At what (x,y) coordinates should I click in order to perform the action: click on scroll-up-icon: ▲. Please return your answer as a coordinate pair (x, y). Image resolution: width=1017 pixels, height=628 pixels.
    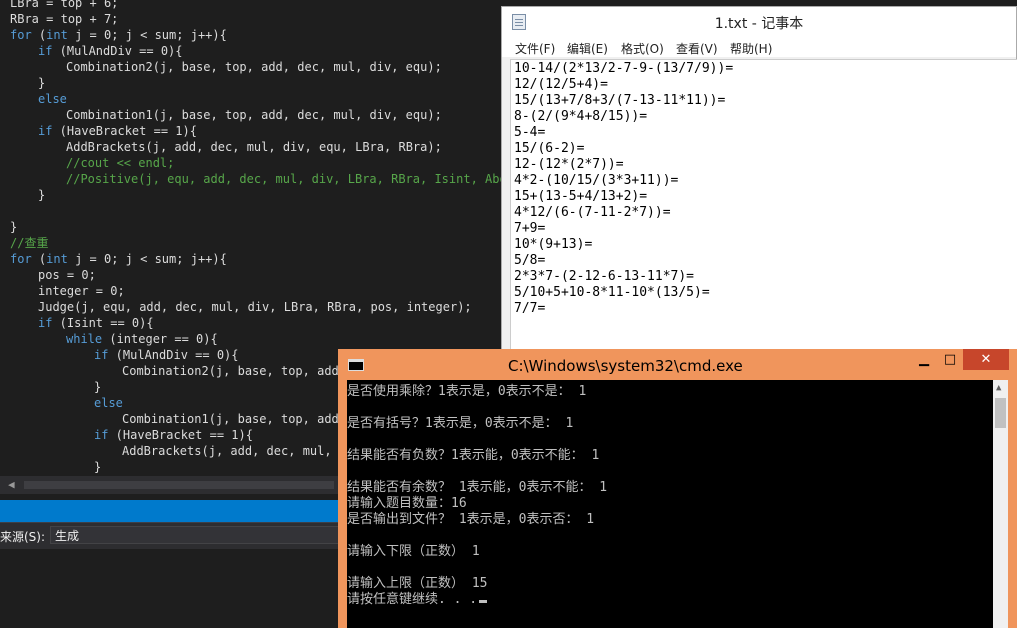
    Looking at the image, I should click on (998, 388).